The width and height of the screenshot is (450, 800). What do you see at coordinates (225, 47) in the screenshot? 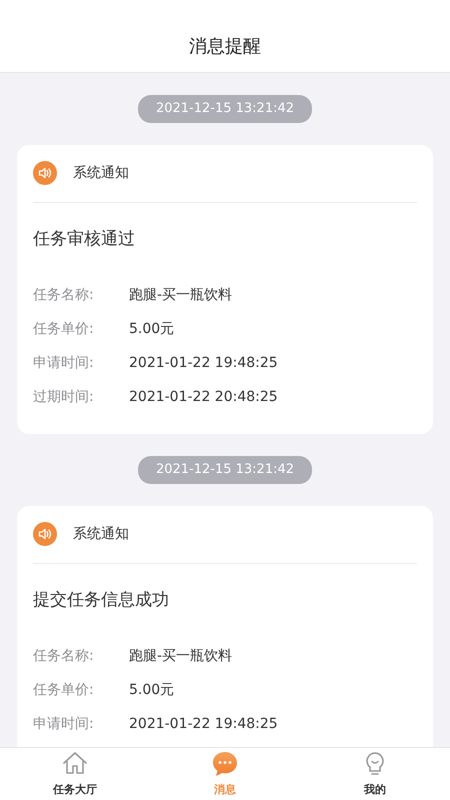
I see `page-title: 消息提醒` at bounding box center [225, 47].